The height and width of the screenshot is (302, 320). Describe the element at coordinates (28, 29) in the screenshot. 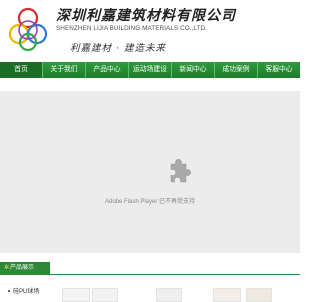

I see `company-logo` at that location.